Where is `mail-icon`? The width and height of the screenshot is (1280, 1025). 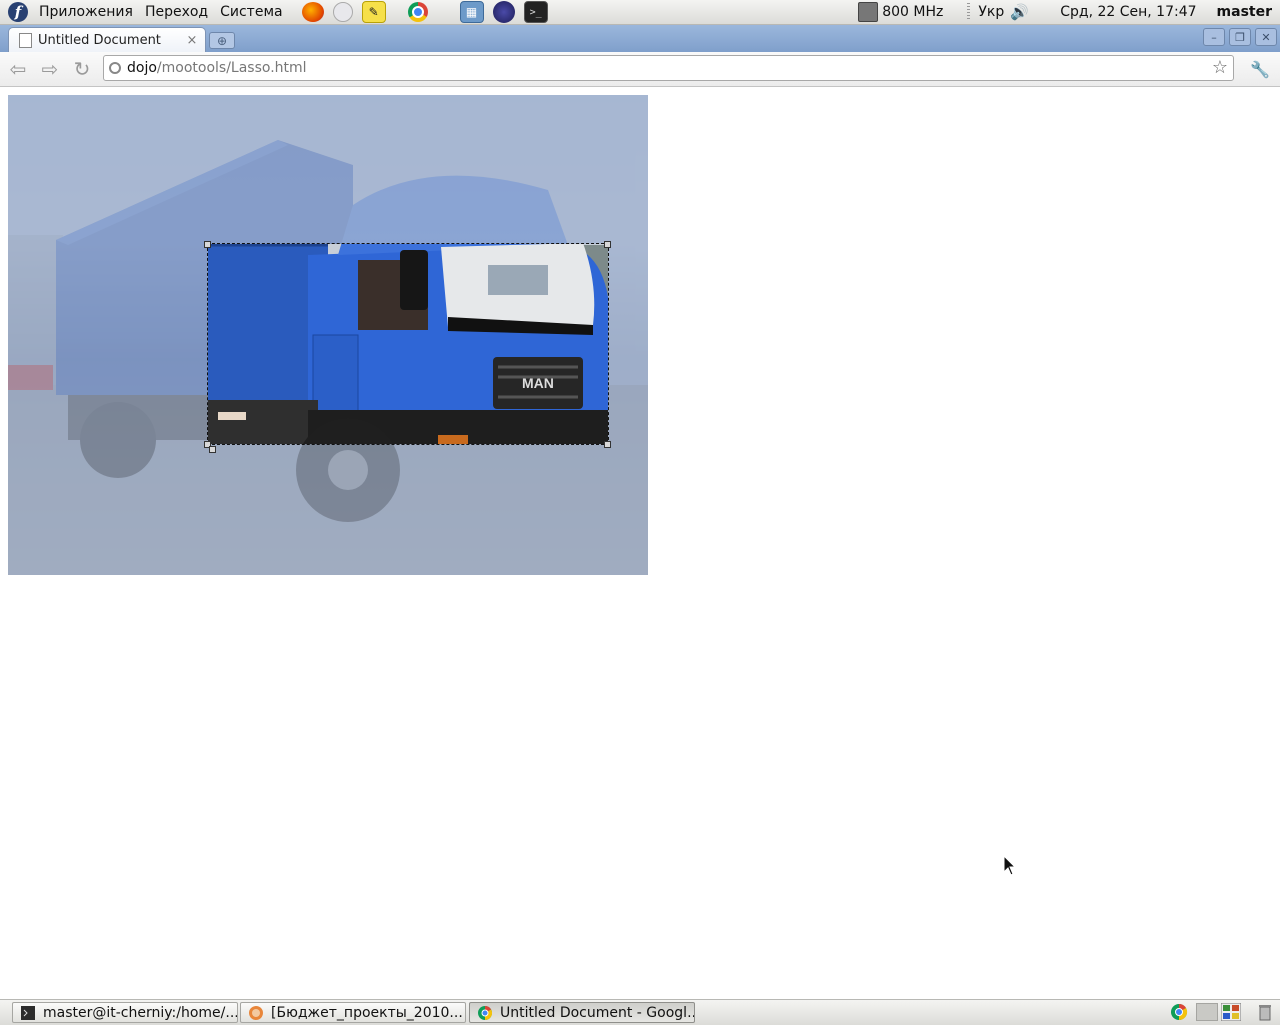
mail-icon is located at coordinates (342, 12).